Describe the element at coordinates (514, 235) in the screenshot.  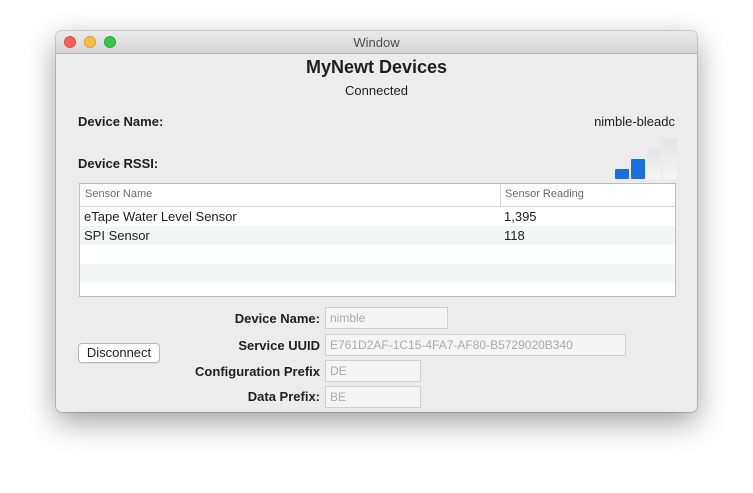
I see `sensor-reading-cell: 118` at that location.